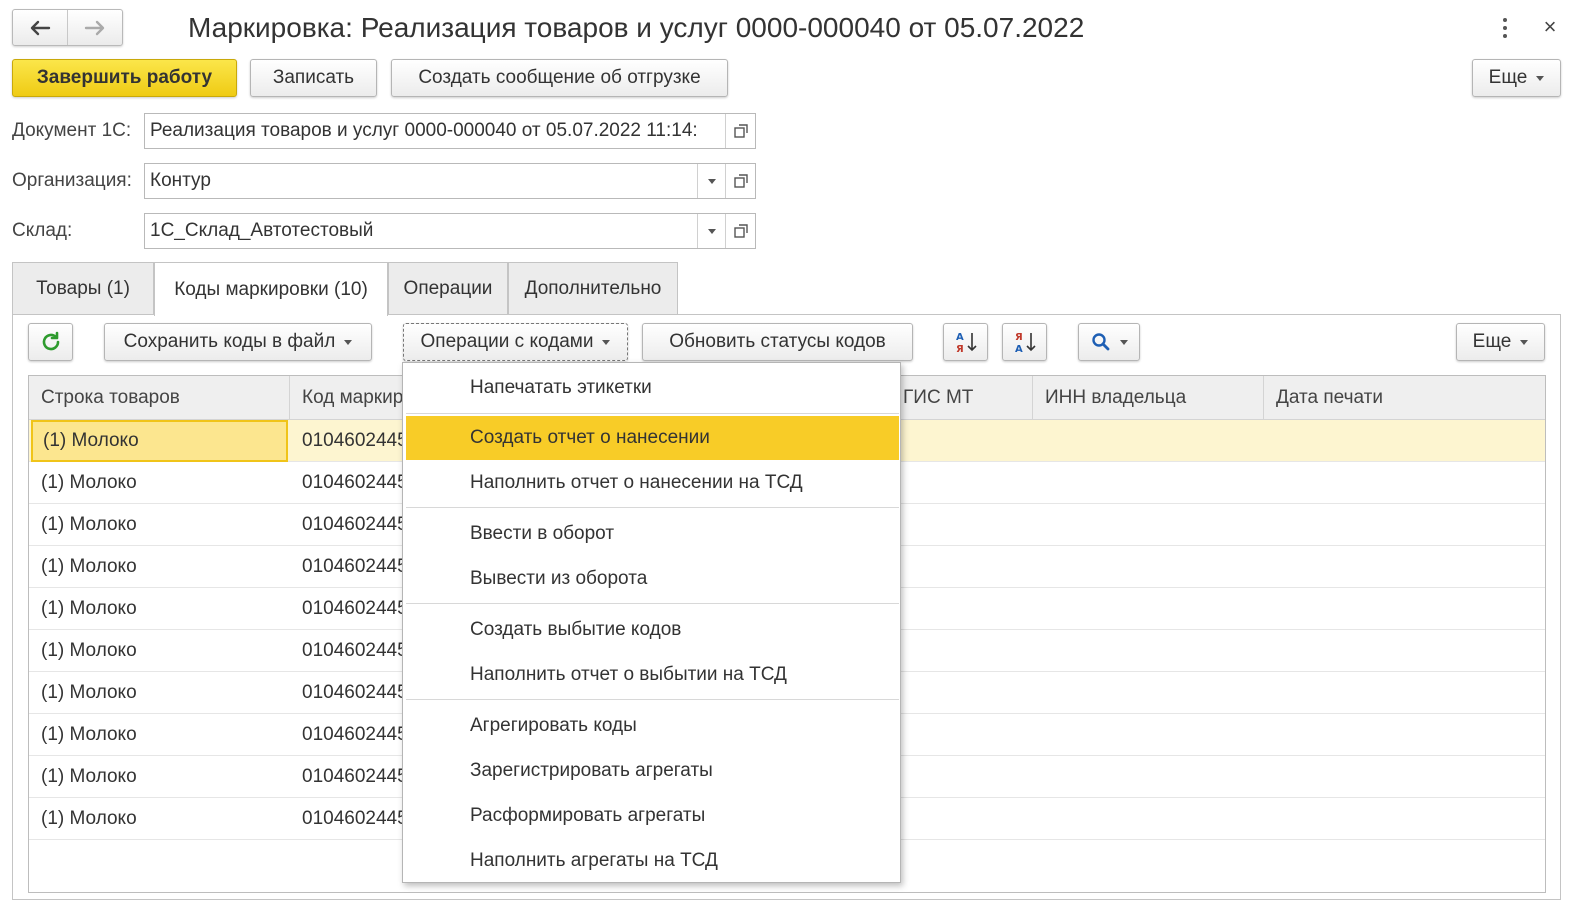 The image size is (1573, 904). Describe the element at coordinates (72, 130) in the screenshot. I see `document-label: Документ 1С:` at that location.